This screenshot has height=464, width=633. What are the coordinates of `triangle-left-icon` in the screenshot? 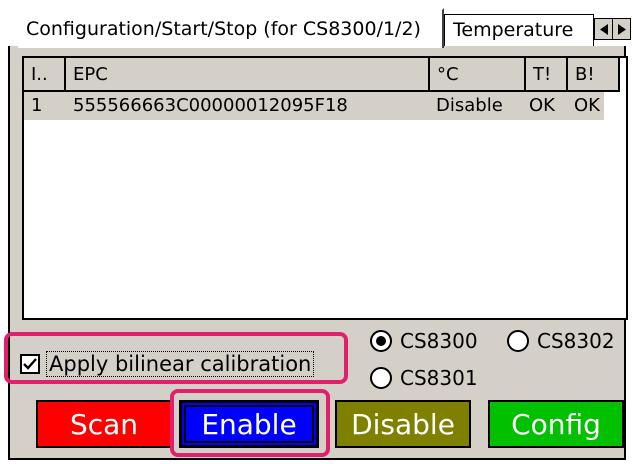 It's located at (603, 29).